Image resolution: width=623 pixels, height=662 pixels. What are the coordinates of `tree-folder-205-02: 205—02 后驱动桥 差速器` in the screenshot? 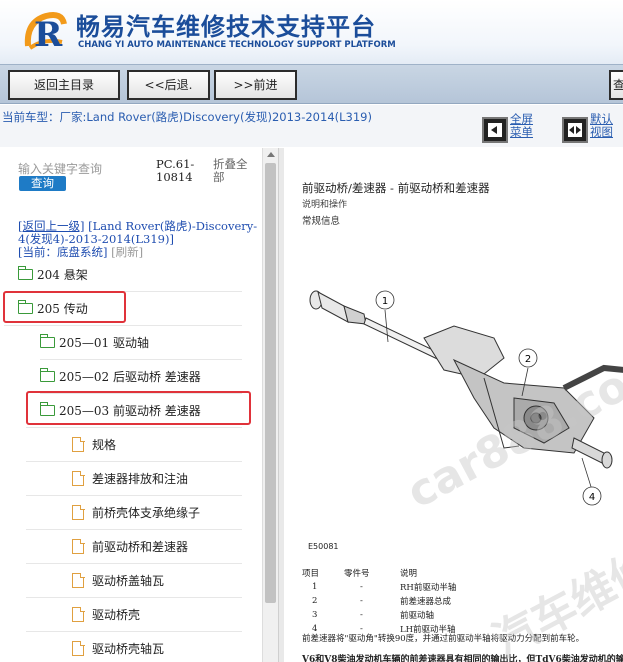 It's located at (140, 377).